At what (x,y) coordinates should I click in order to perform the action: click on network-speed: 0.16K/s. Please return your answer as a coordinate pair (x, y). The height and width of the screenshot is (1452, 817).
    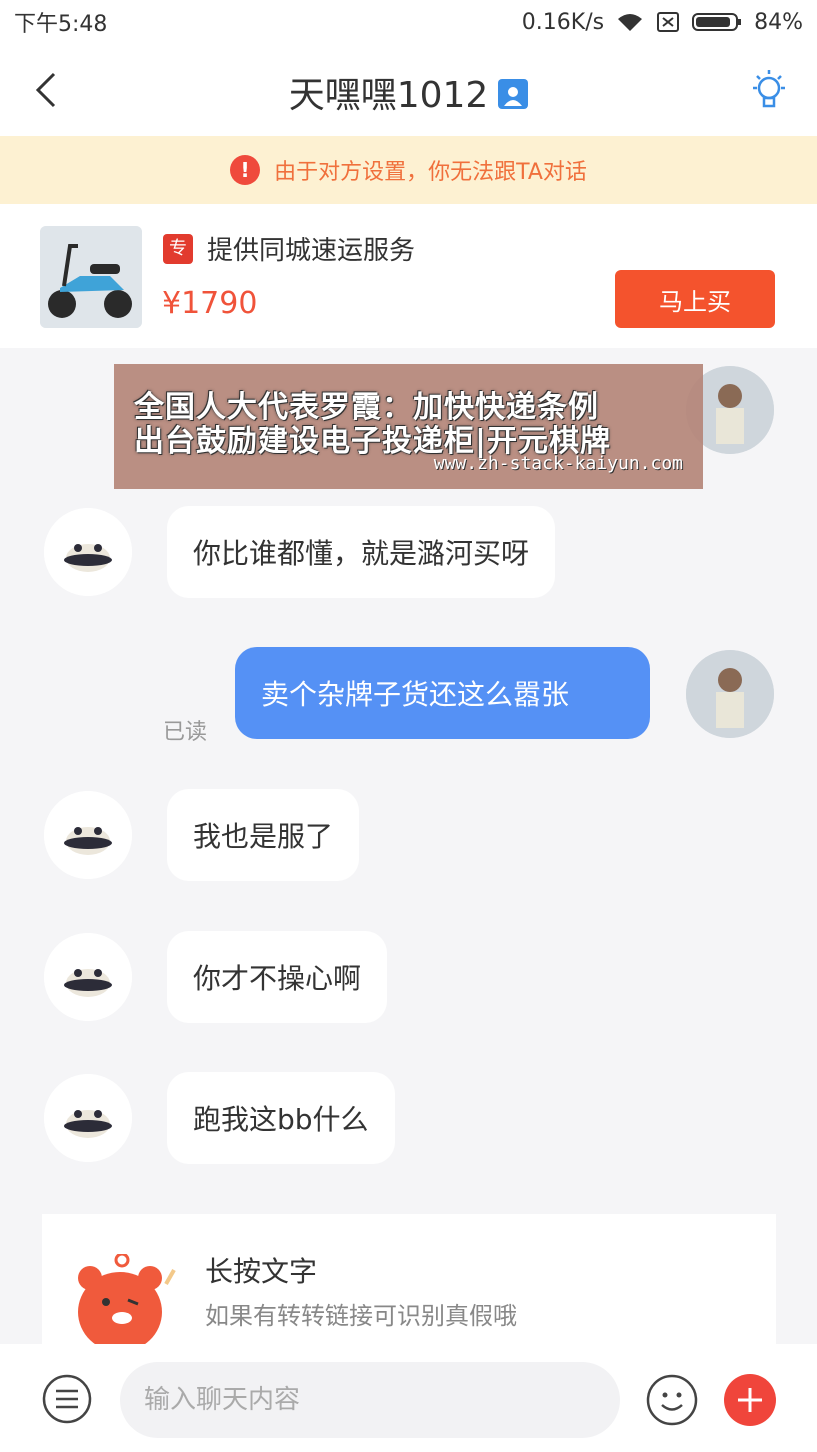
    Looking at the image, I should click on (563, 22).